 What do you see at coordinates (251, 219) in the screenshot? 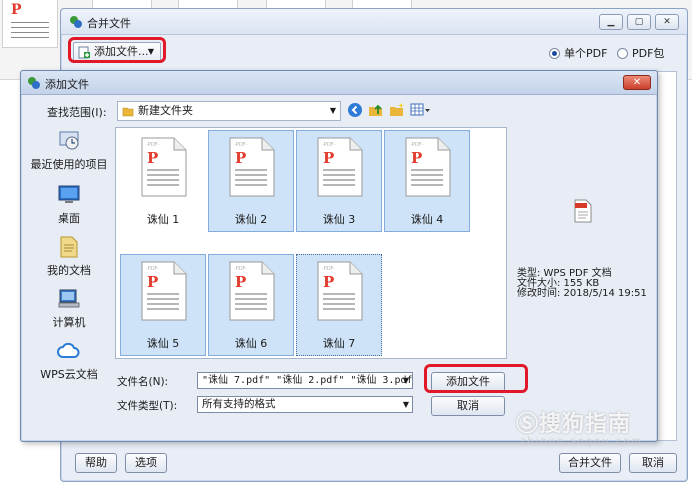
I see `file-name-label: 诛仙 2` at bounding box center [251, 219].